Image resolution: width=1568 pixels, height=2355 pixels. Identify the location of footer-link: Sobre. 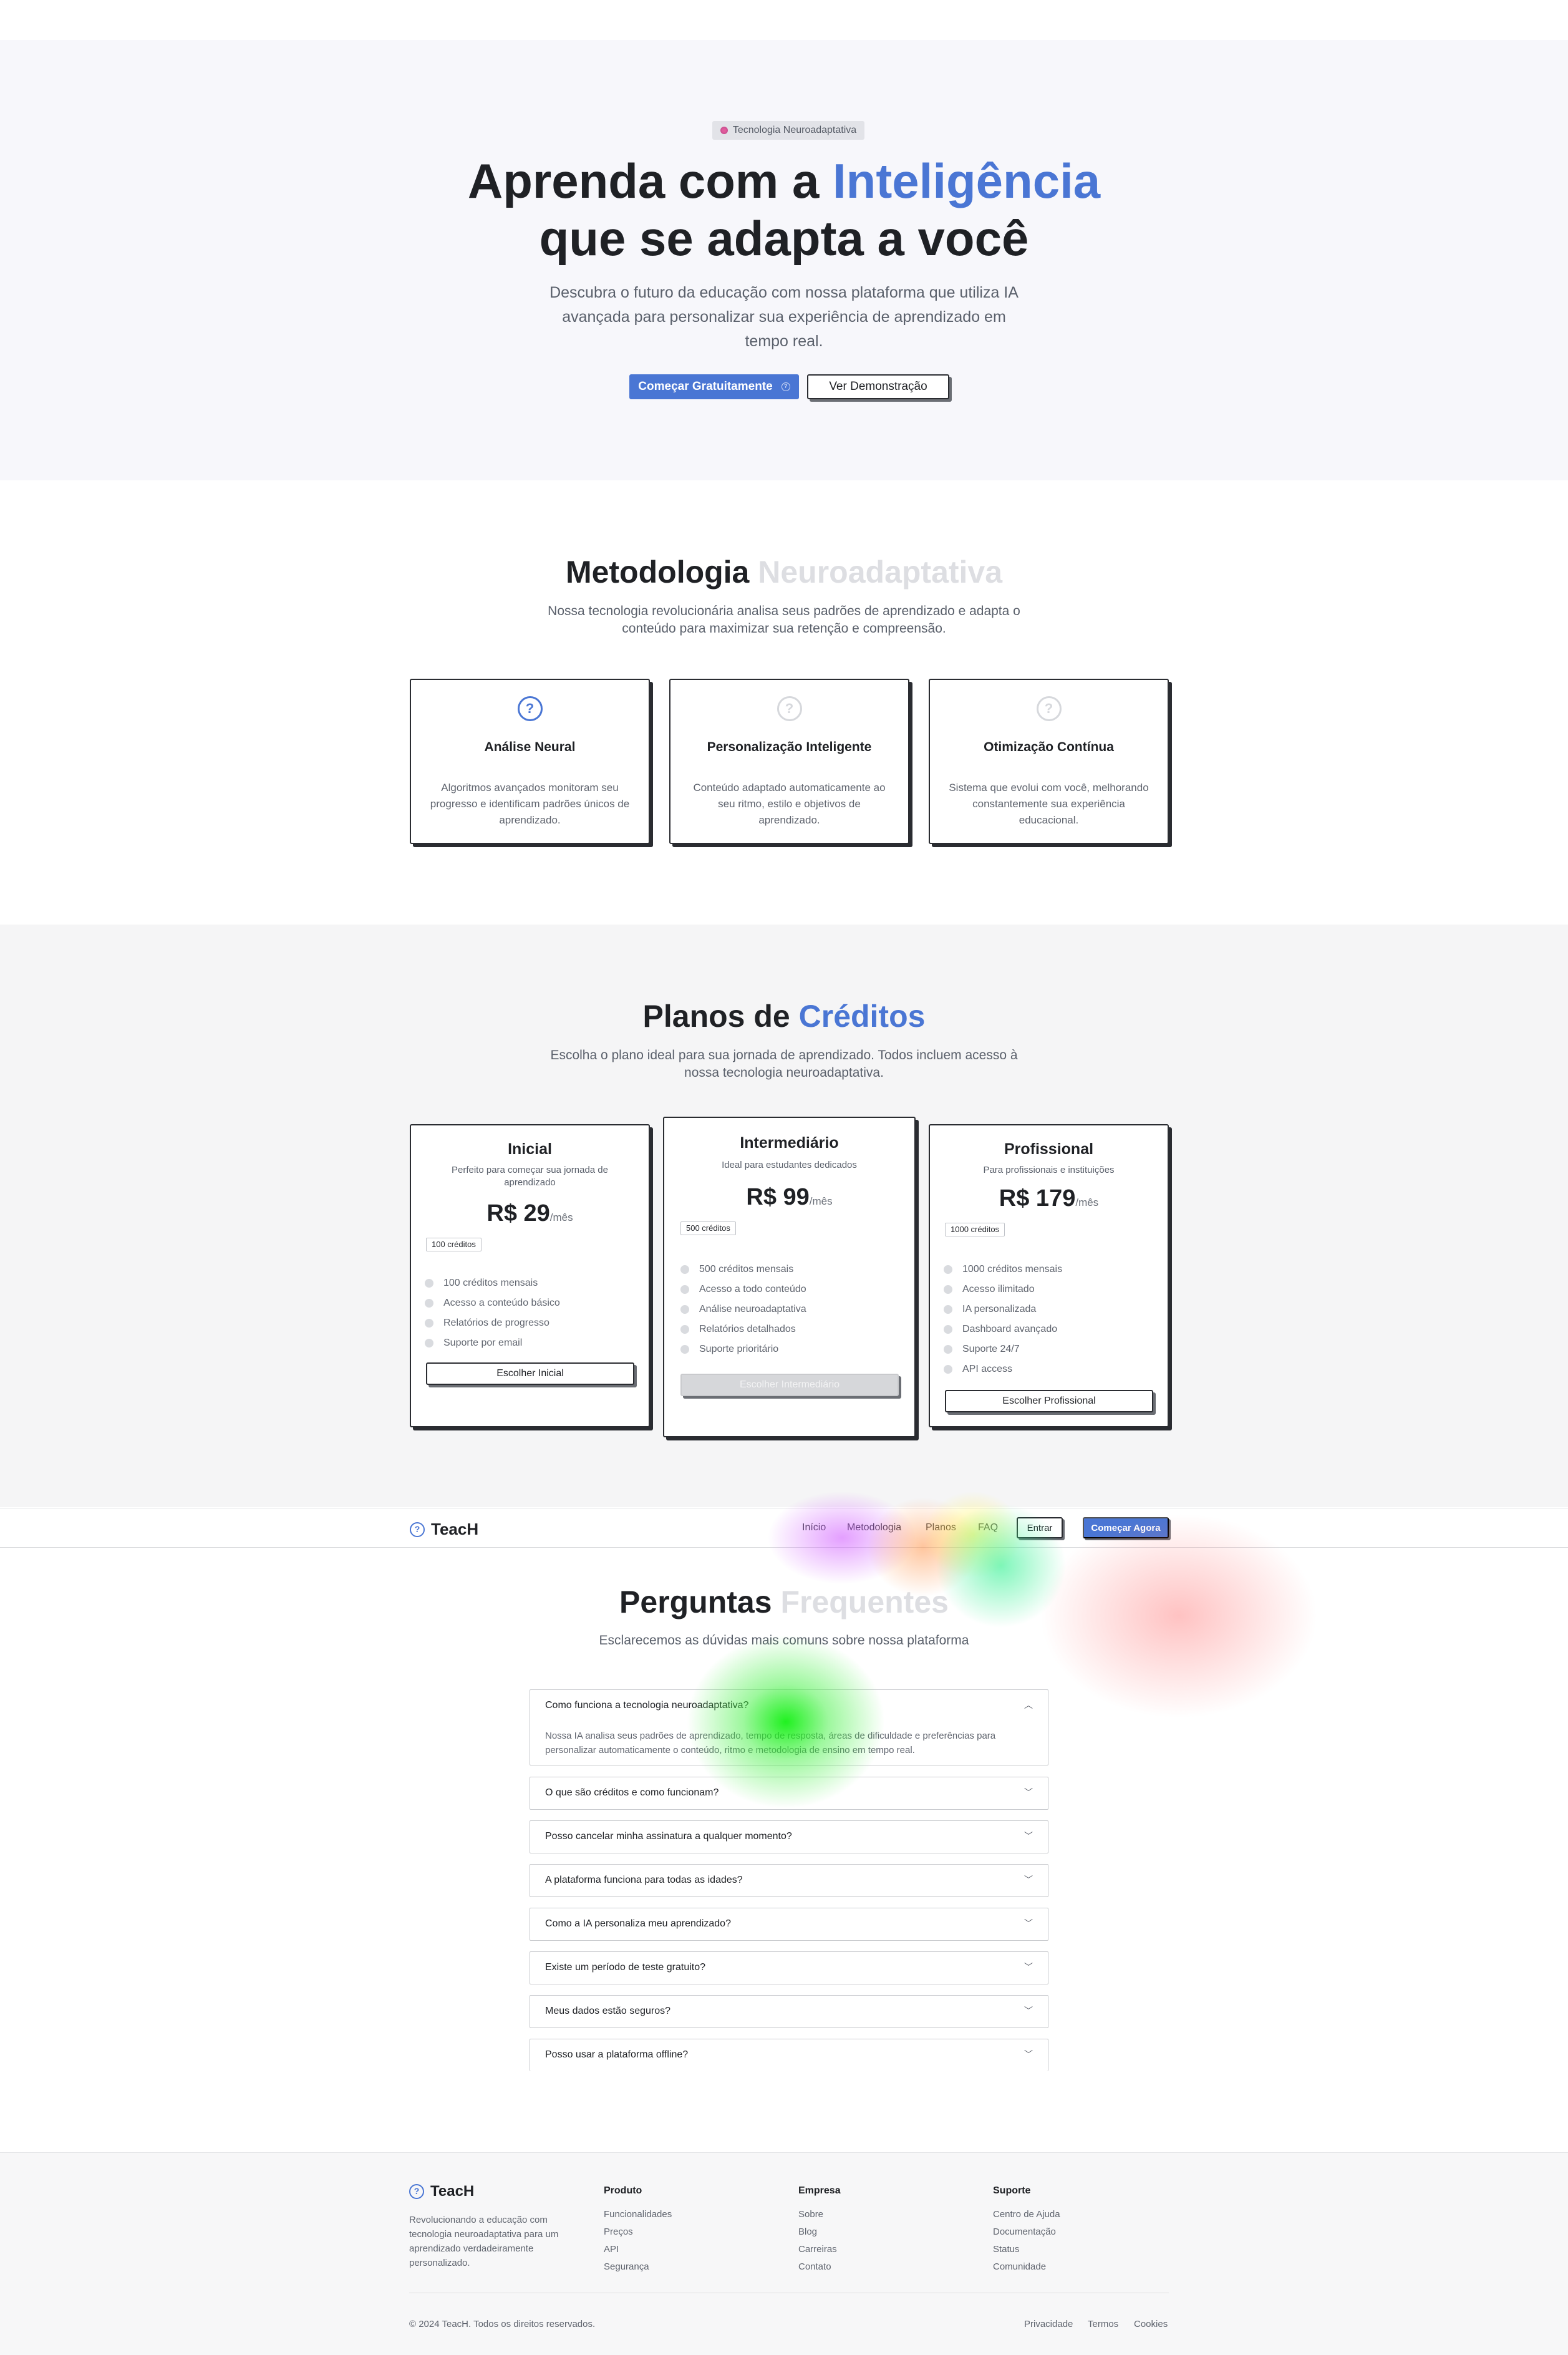
(817, 2217).